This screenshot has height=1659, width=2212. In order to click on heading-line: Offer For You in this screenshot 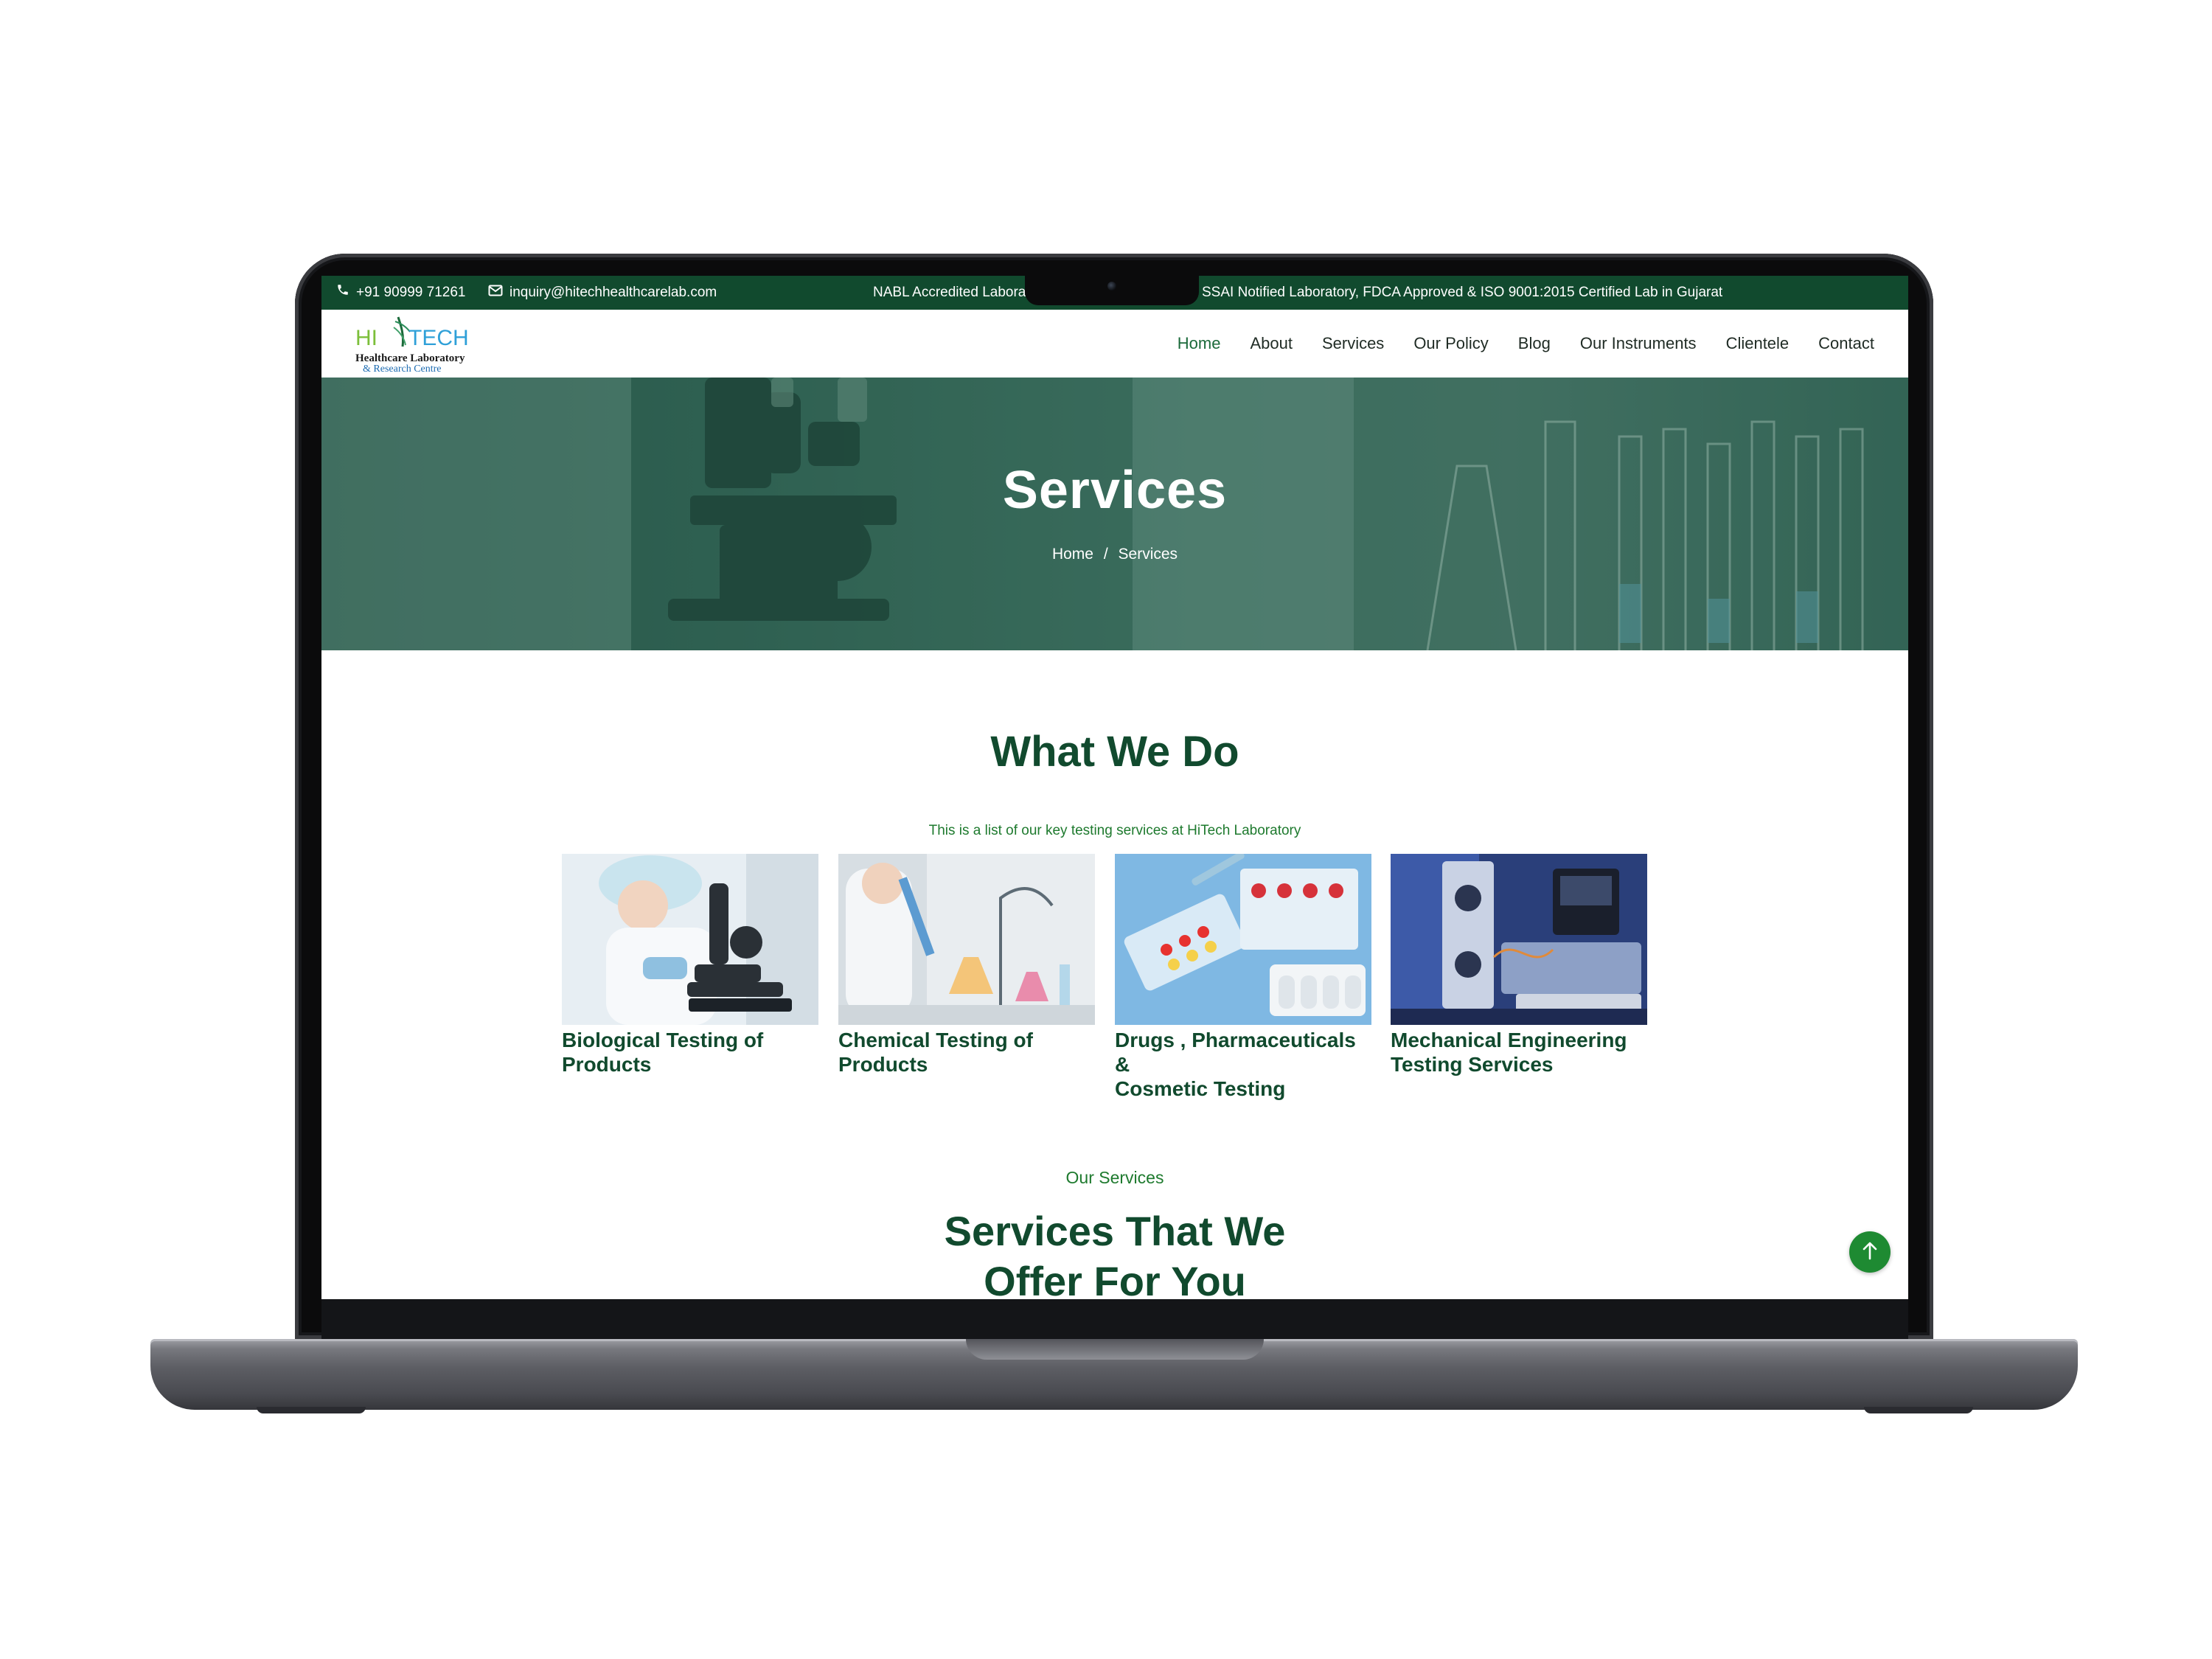, I will do `click(1115, 1278)`.